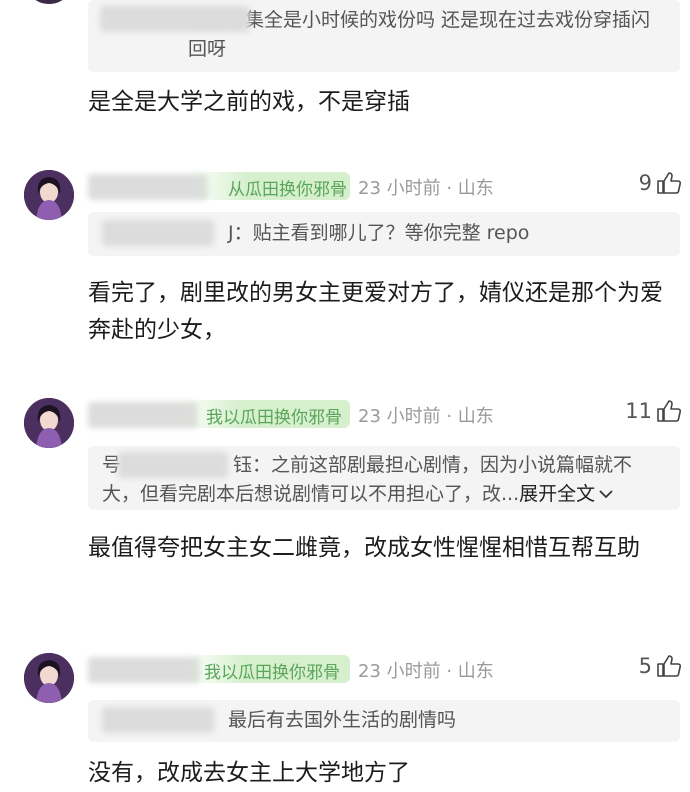 The height and width of the screenshot is (792, 690). I want to click on username: 从瓜田换你邪骨, so click(287, 187).